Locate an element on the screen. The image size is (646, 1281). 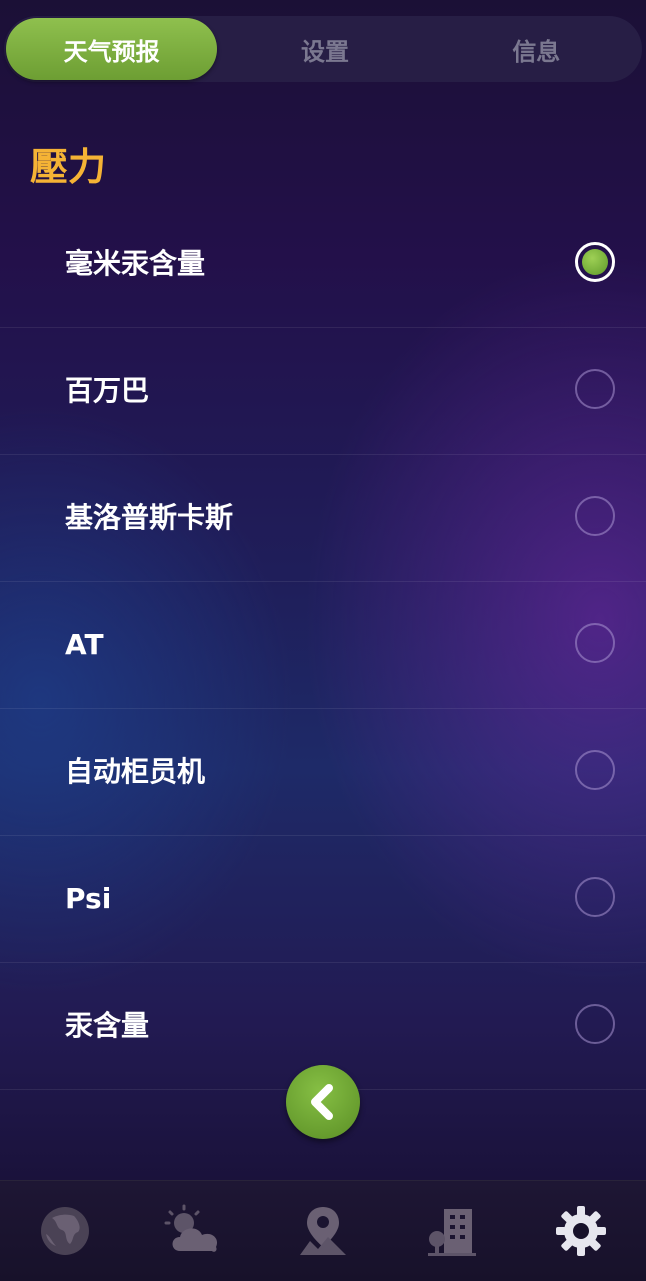
nav-location is located at coordinates (323, 1231).